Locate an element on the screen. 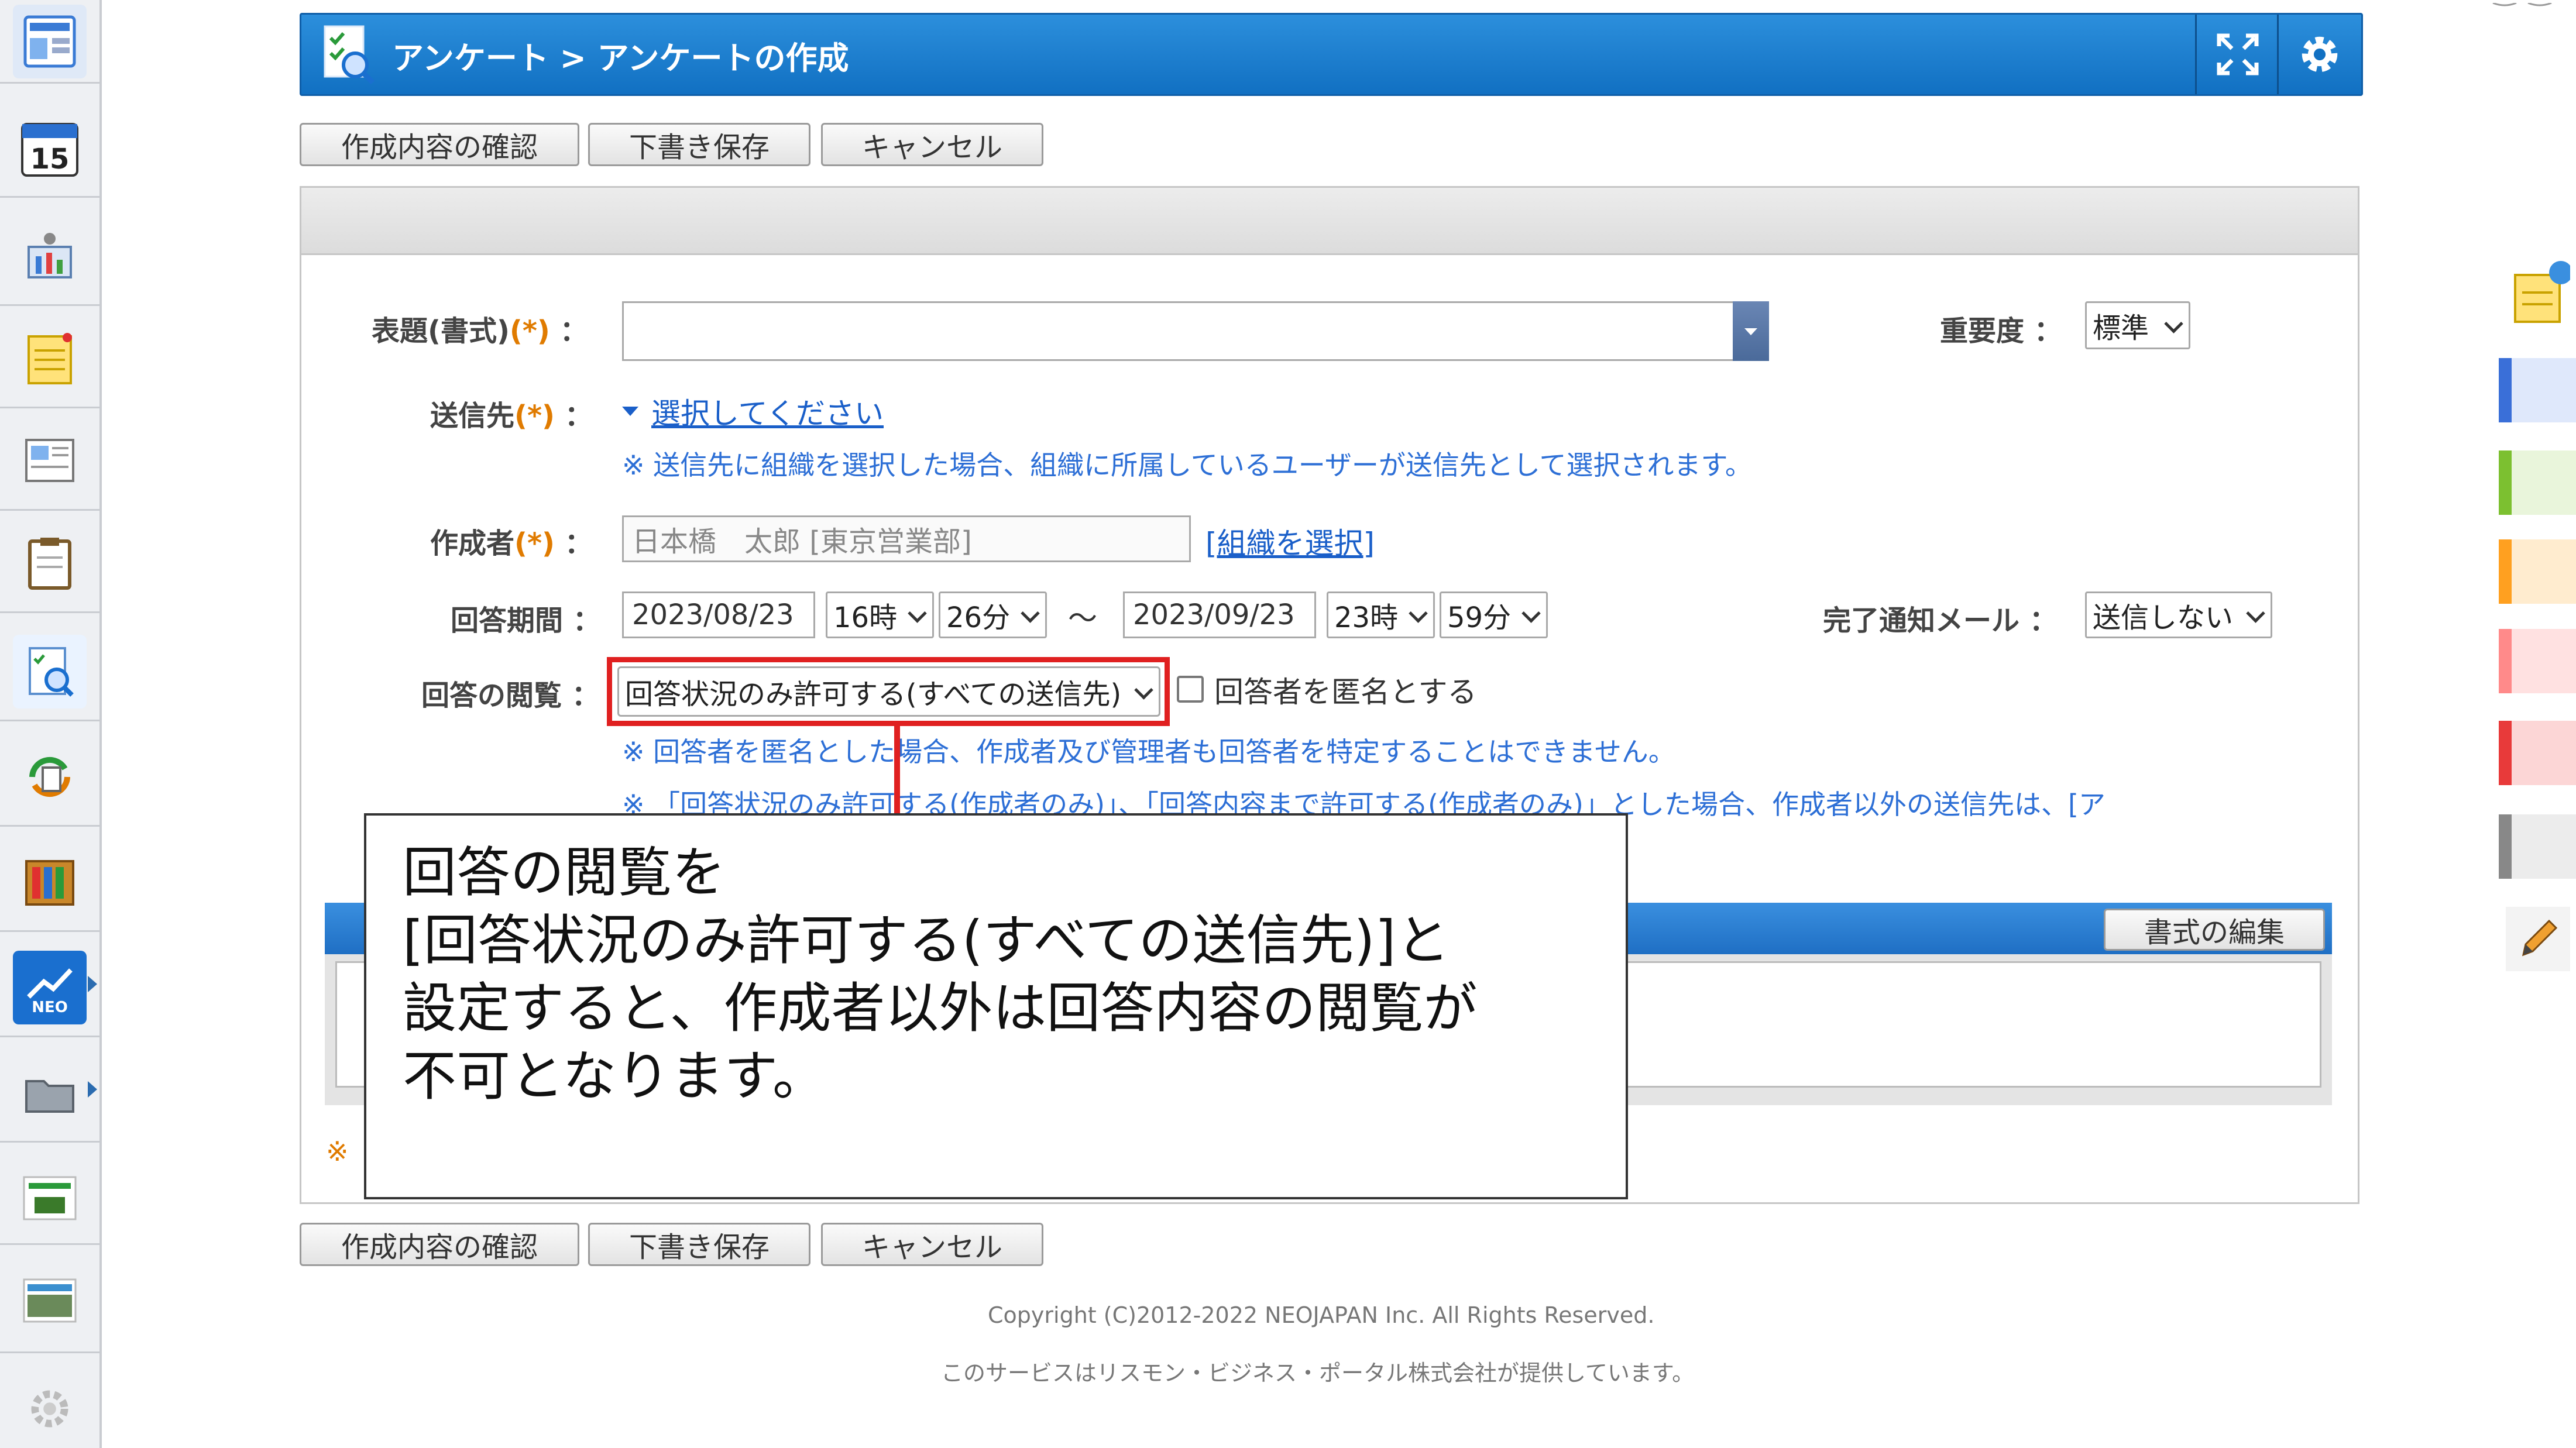 The height and width of the screenshot is (1448, 2576). fullscreen-icon is located at coordinates (2238, 54).